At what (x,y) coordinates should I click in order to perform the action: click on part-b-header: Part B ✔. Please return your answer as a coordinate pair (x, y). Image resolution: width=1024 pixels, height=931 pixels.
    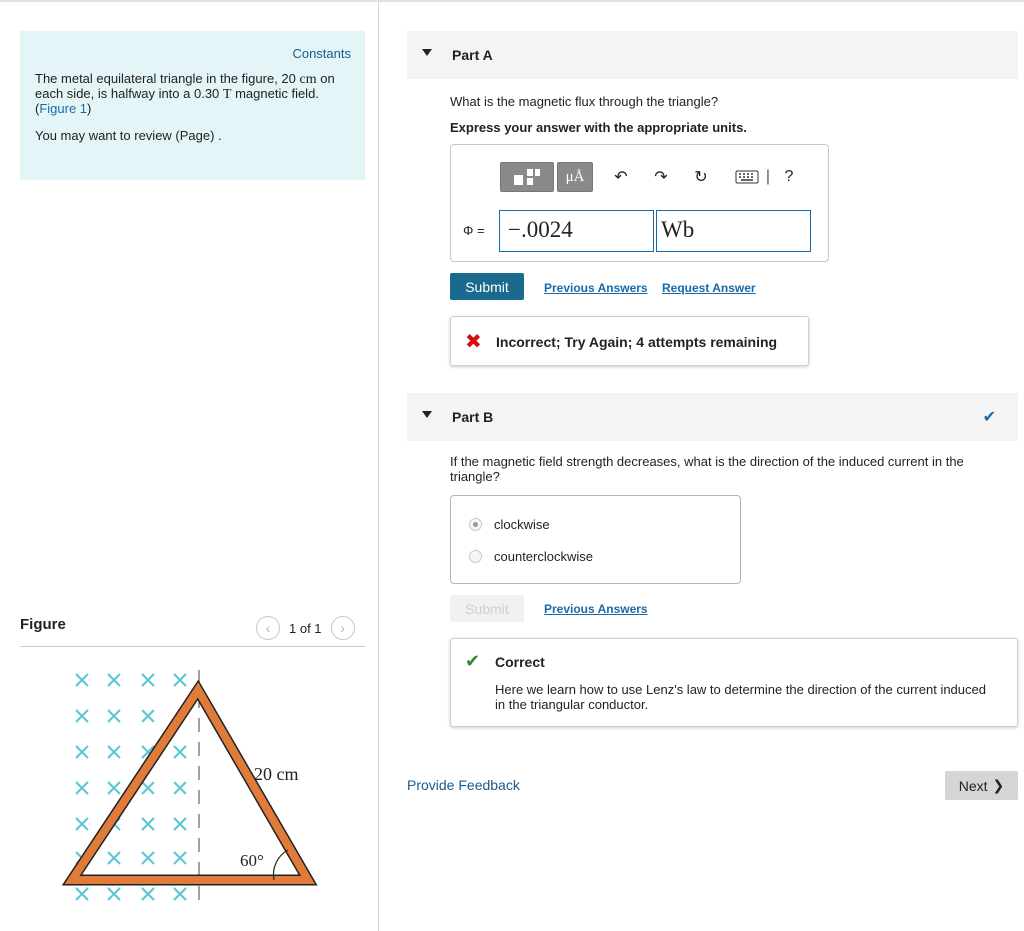
    Looking at the image, I should click on (712, 417).